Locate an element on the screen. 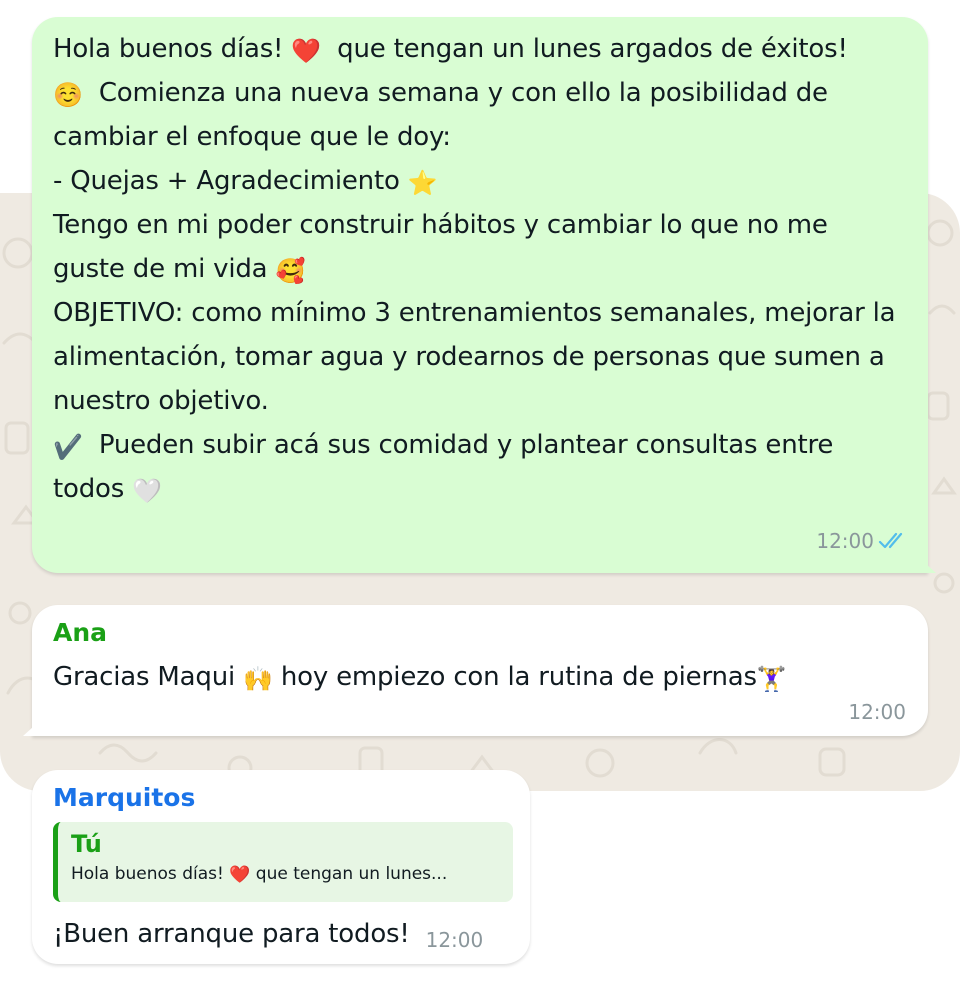 This screenshot has height=981, width=960. raising-hands-emoji: 🙌 is located at coordinates (258, 679).